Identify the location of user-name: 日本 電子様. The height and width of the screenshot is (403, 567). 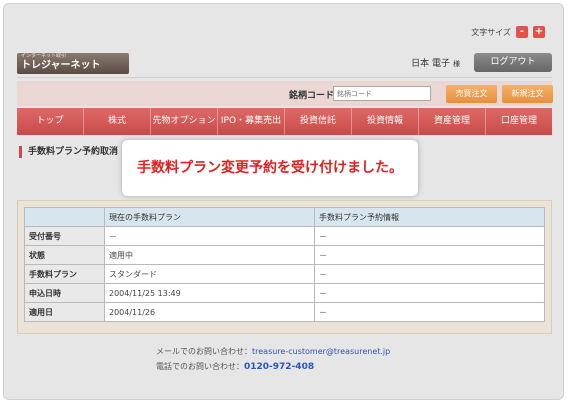
(435, 62).